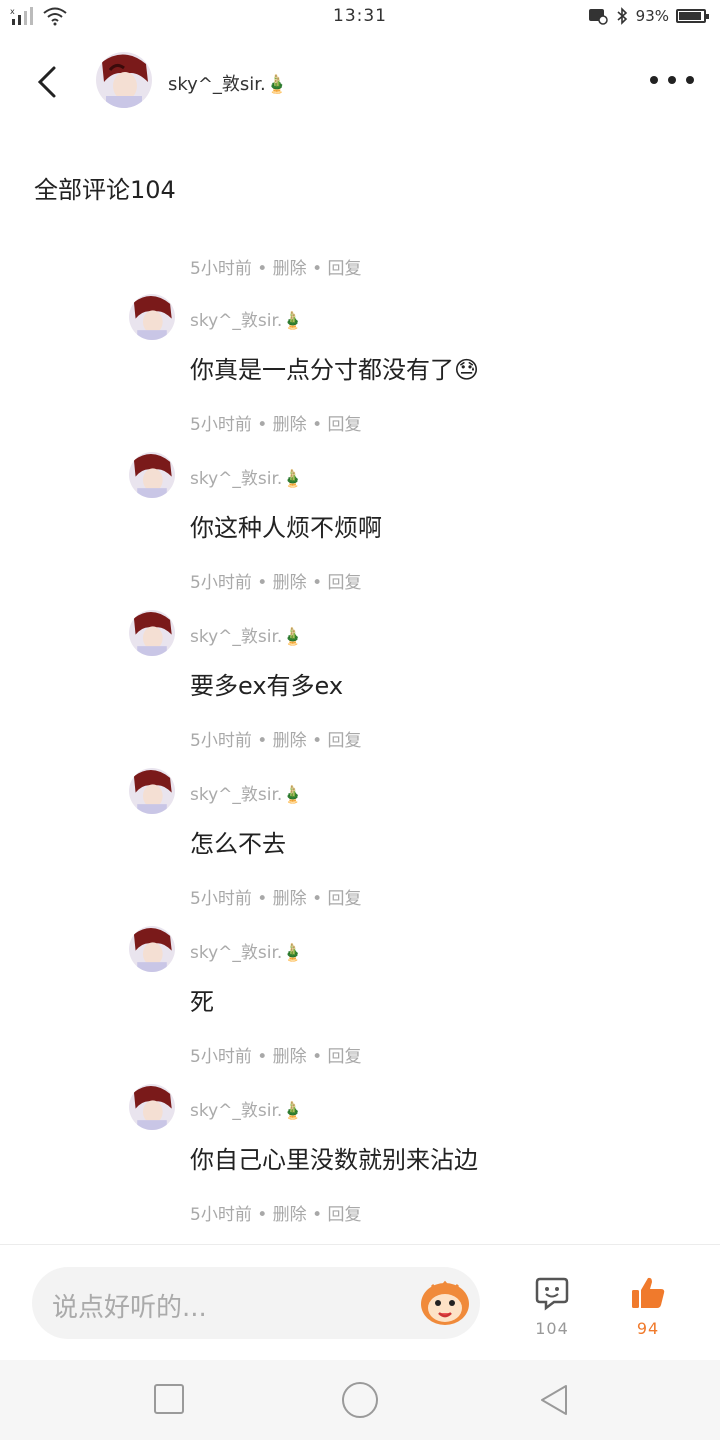  I want to click on comment-count-button: 104, so click(552, 1306).